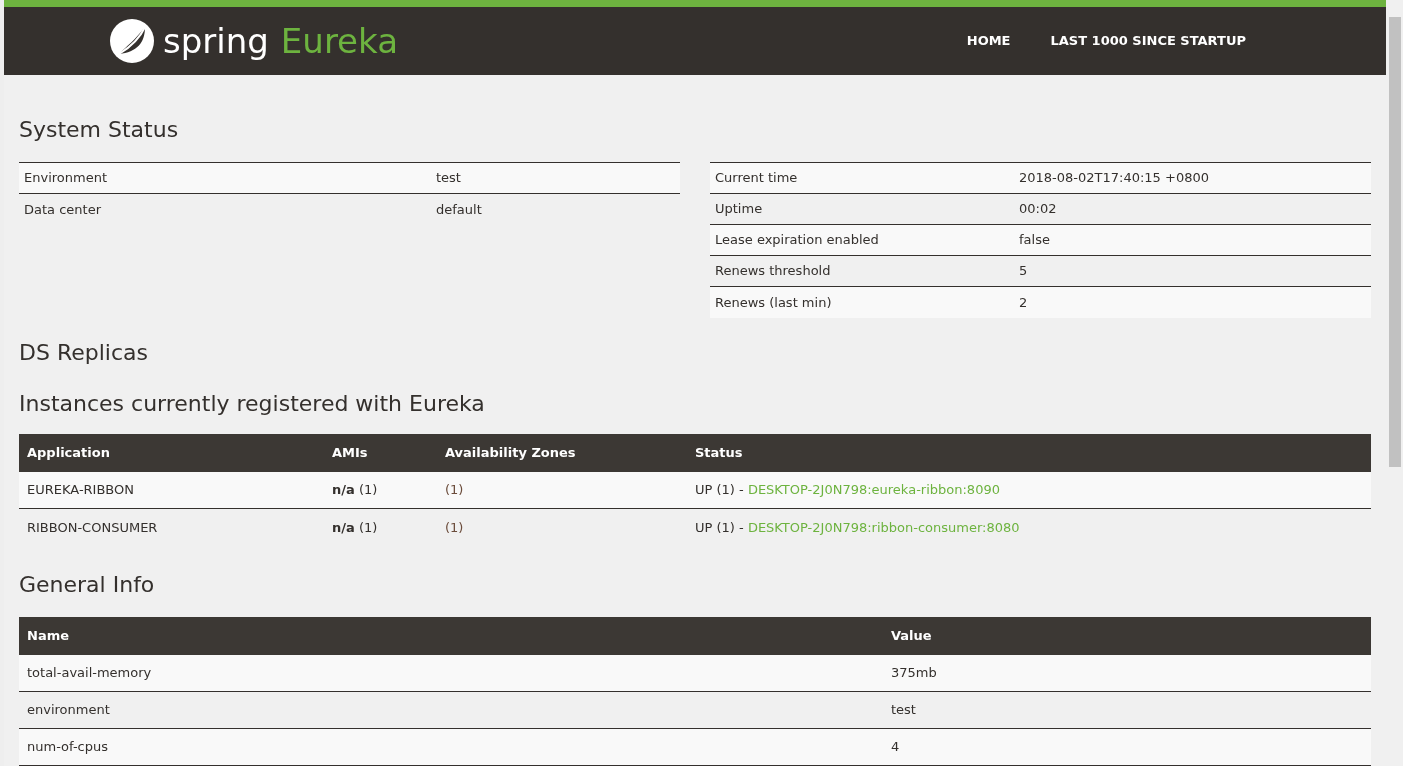 The height and width of the screenshot is (766, 1403). I want to click on value-cell: false, so click(1192, 240).